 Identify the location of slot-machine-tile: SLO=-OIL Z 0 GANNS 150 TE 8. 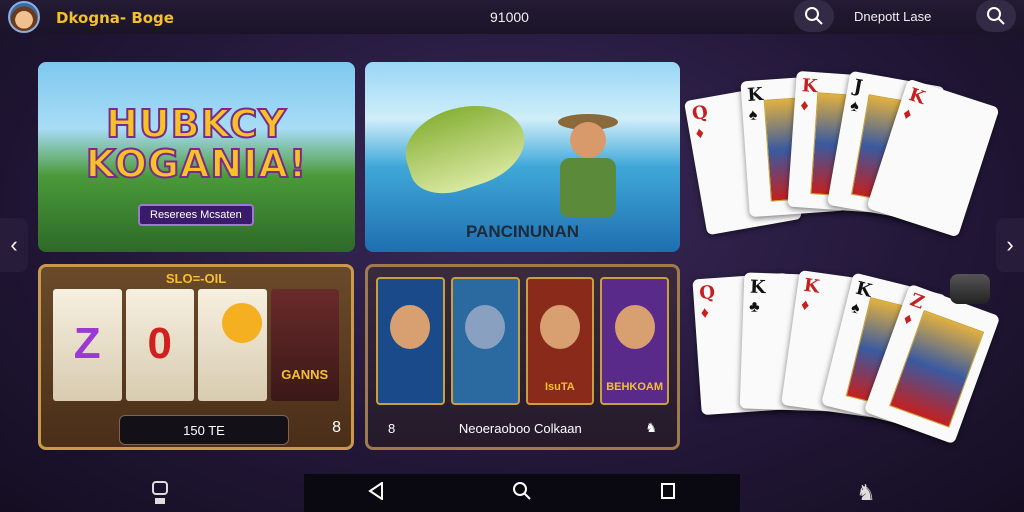
(196, 357).